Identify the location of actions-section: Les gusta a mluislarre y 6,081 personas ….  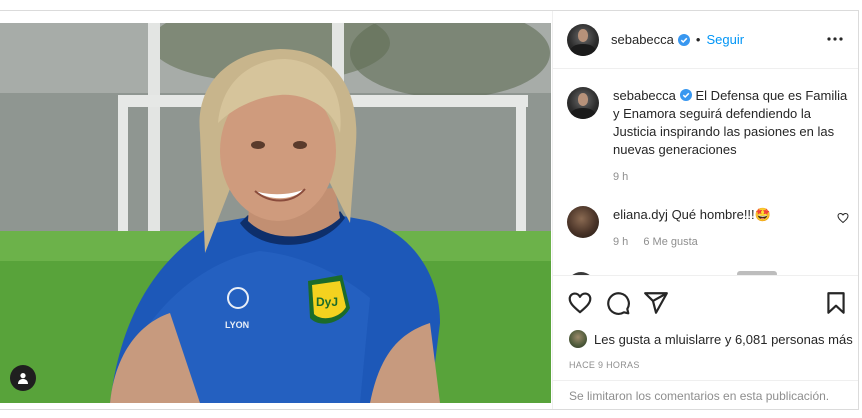
(705, 342).